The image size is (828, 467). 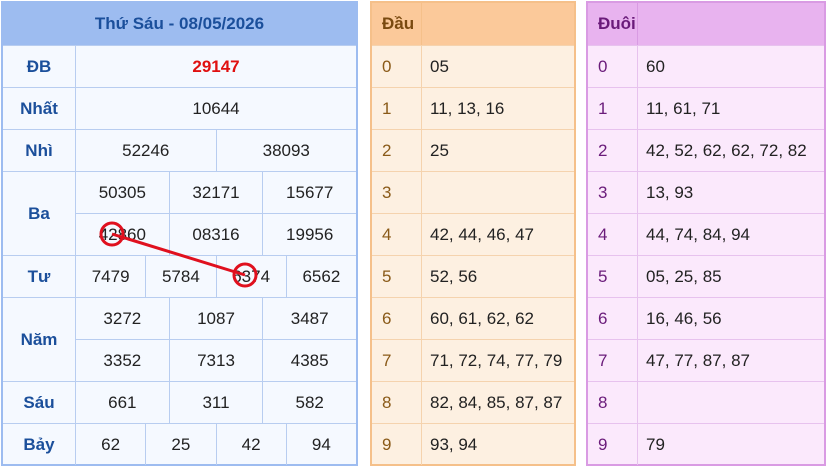 I want to click on dau-row: 5 52, 56, so click(x=473, y=276).